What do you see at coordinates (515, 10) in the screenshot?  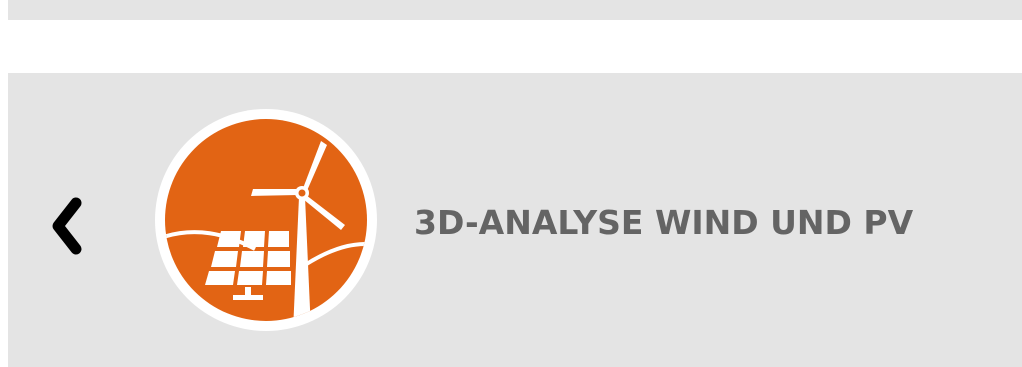 I see `top-strip` at bounding box center [515, 10].